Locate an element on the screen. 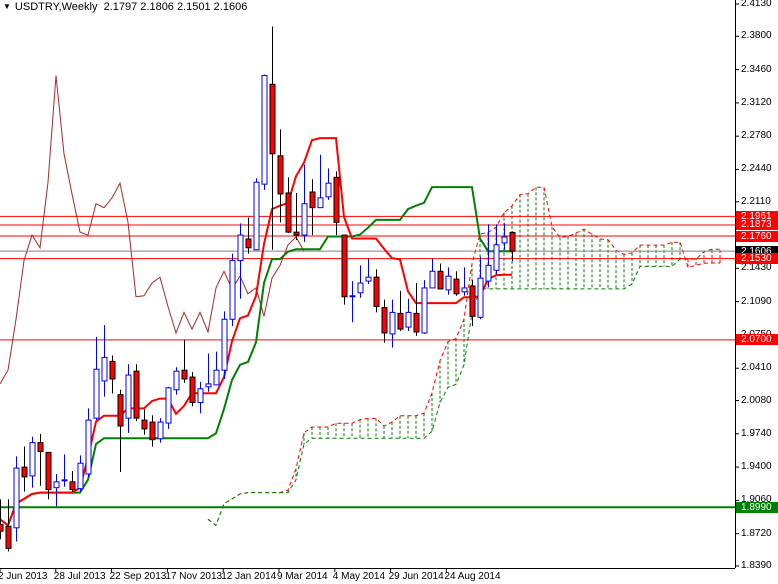 Image resolution: width=778 pixels, height=584 pixels. price-tick-label: 2.2780 is located at coordinates (756, 136).